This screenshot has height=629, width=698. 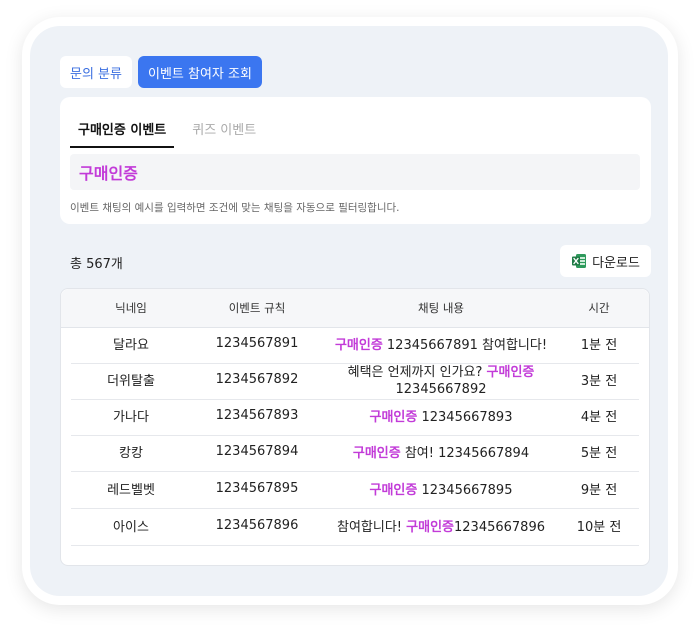 I want to click on time-cell: 5분 전, so click(x=599, y=453).